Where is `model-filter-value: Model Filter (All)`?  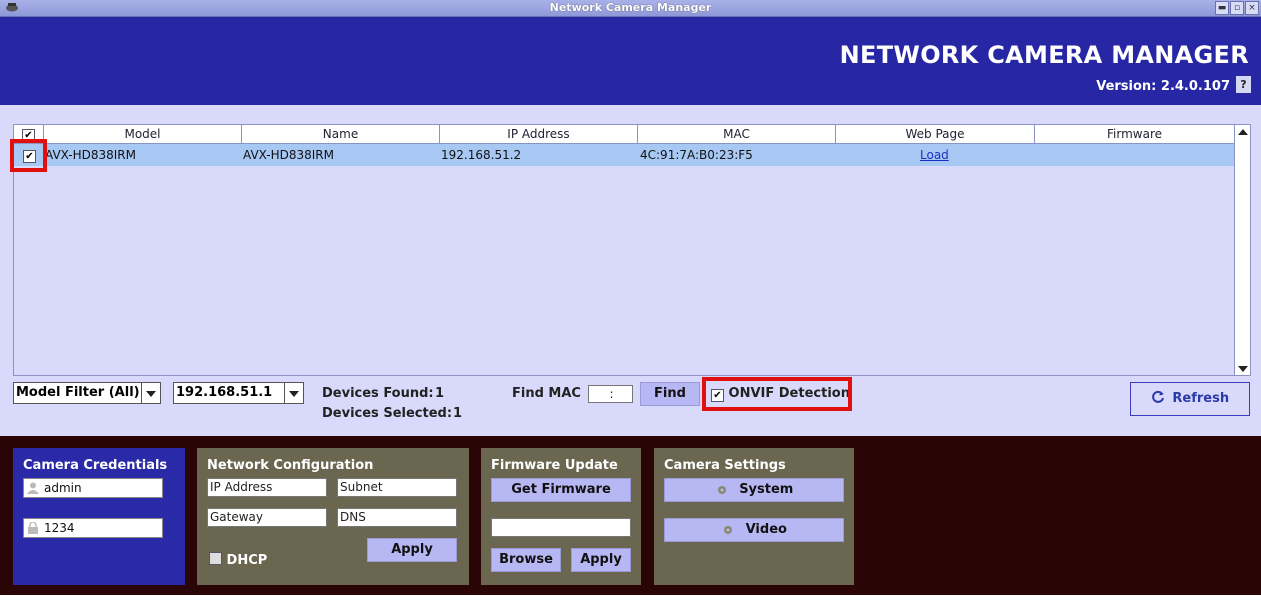
model-filter-value: Model Filter (All) is located at coordinates (78, 392).